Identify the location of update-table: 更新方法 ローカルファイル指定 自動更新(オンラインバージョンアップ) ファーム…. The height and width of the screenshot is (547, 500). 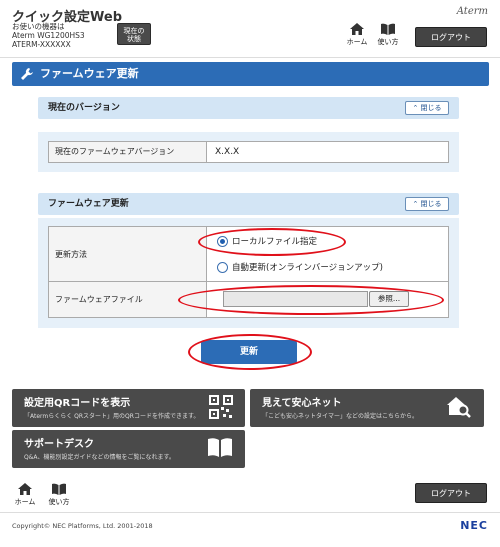
(248, 272).